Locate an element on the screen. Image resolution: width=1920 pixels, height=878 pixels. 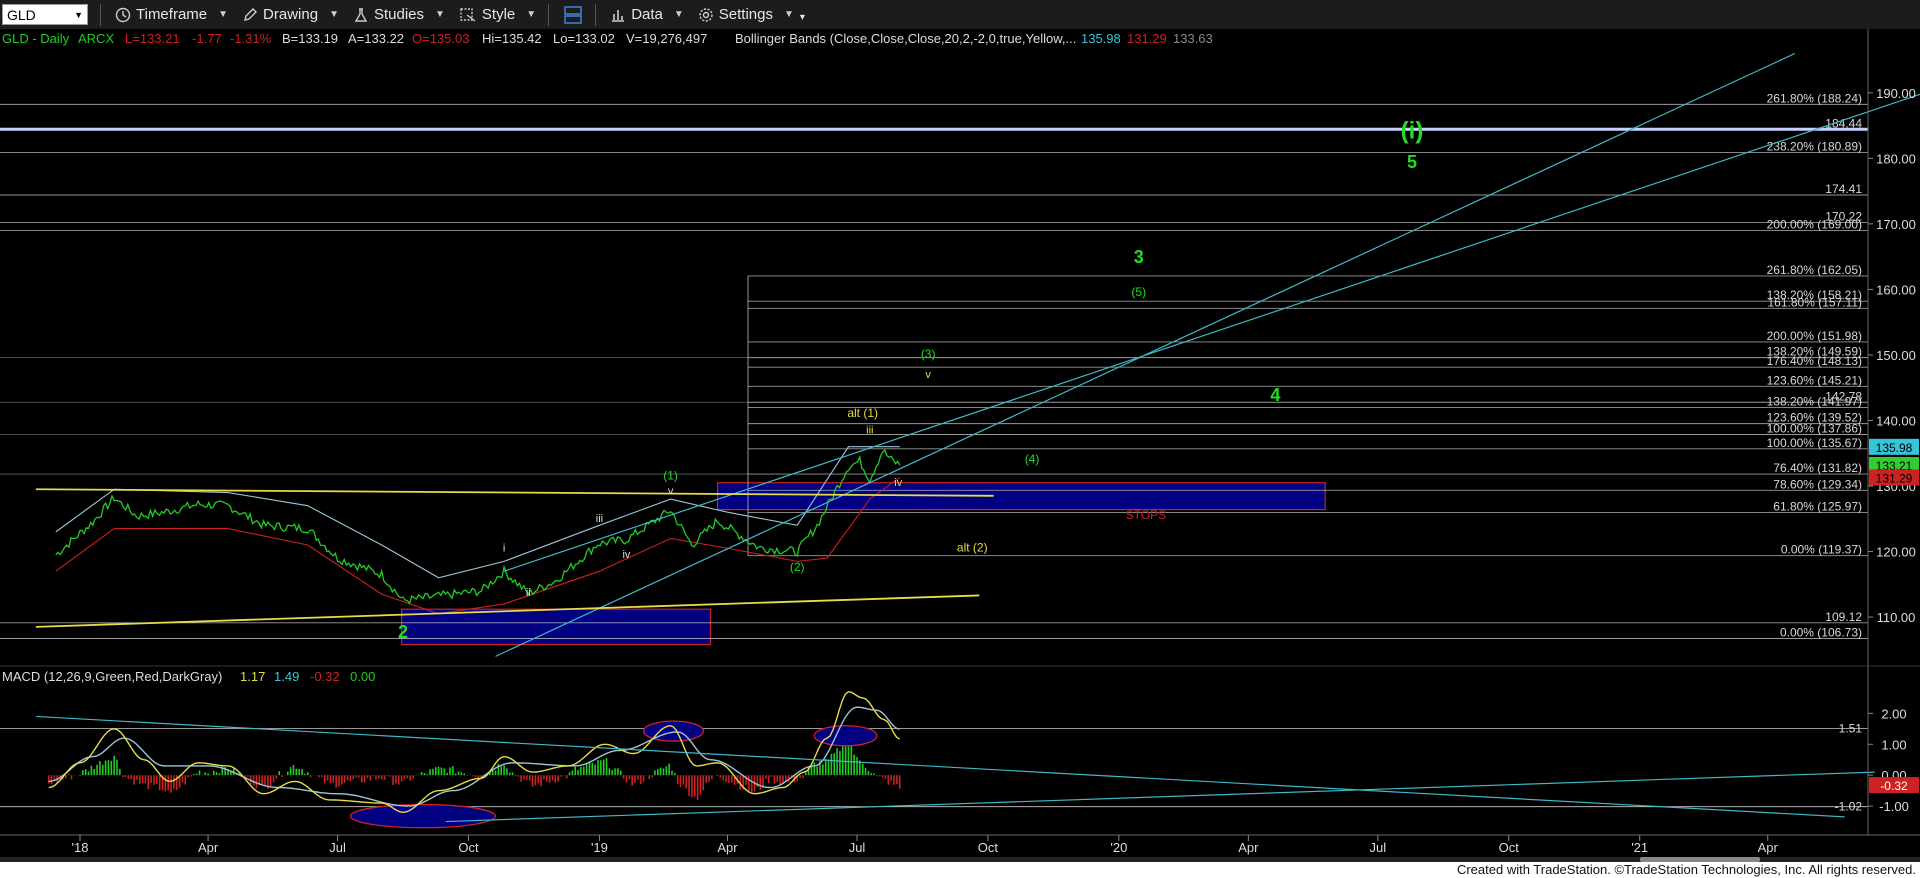
symbol-input: GLD ▼ is located at coordinates (45, 14).